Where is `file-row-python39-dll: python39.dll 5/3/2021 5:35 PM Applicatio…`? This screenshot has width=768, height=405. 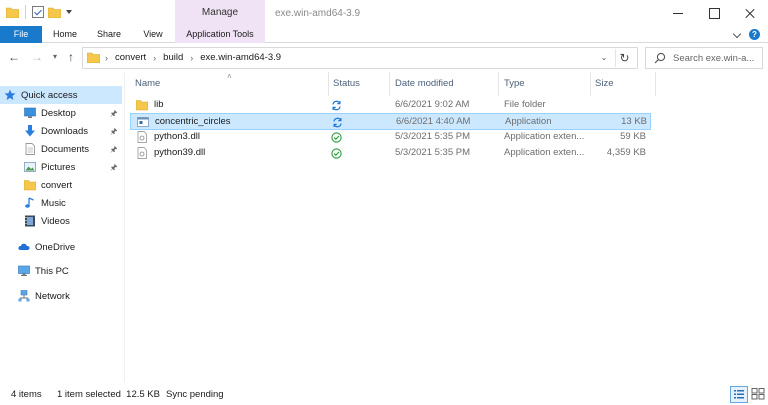 file-row-python39-dll: python39.dll 5/3/2021 5:35 PM Applicatio… is located at coordinates (390, 153).